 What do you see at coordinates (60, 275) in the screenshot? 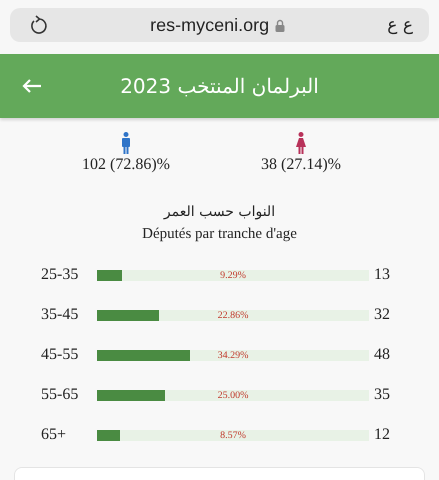
I see `age-range-label: 25-35` at bounding box center [60, 275].